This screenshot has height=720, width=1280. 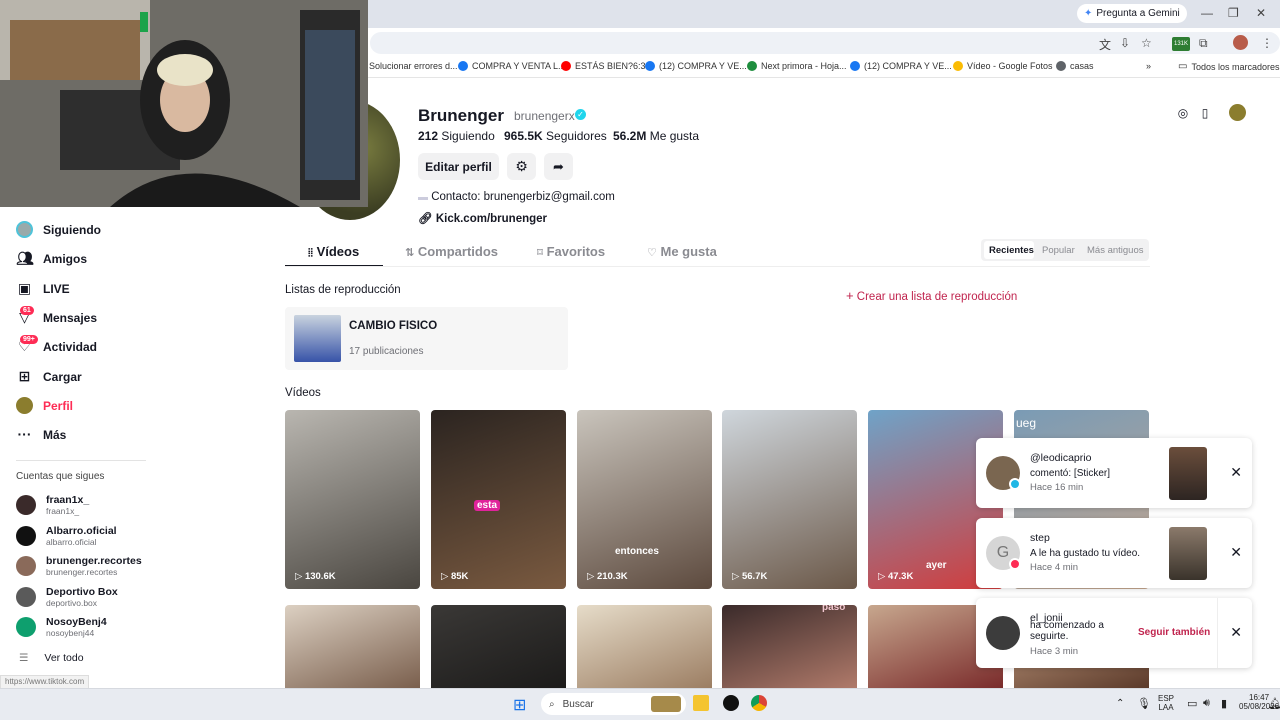 What do you see at coordinates (1144, 703) in the screenshot?
I see `microphone-icon: 🎙︎` at bounding box center [1144, 703].